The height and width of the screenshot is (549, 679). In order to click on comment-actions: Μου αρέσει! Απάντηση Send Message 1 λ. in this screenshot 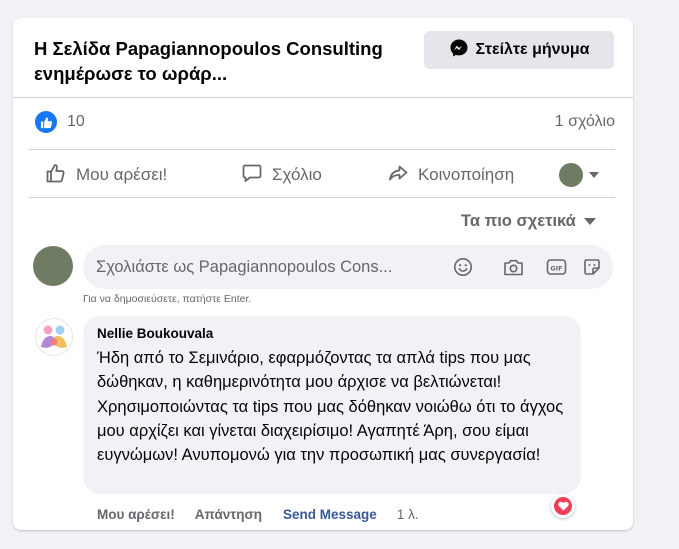, I will do `click(258, 514)`.